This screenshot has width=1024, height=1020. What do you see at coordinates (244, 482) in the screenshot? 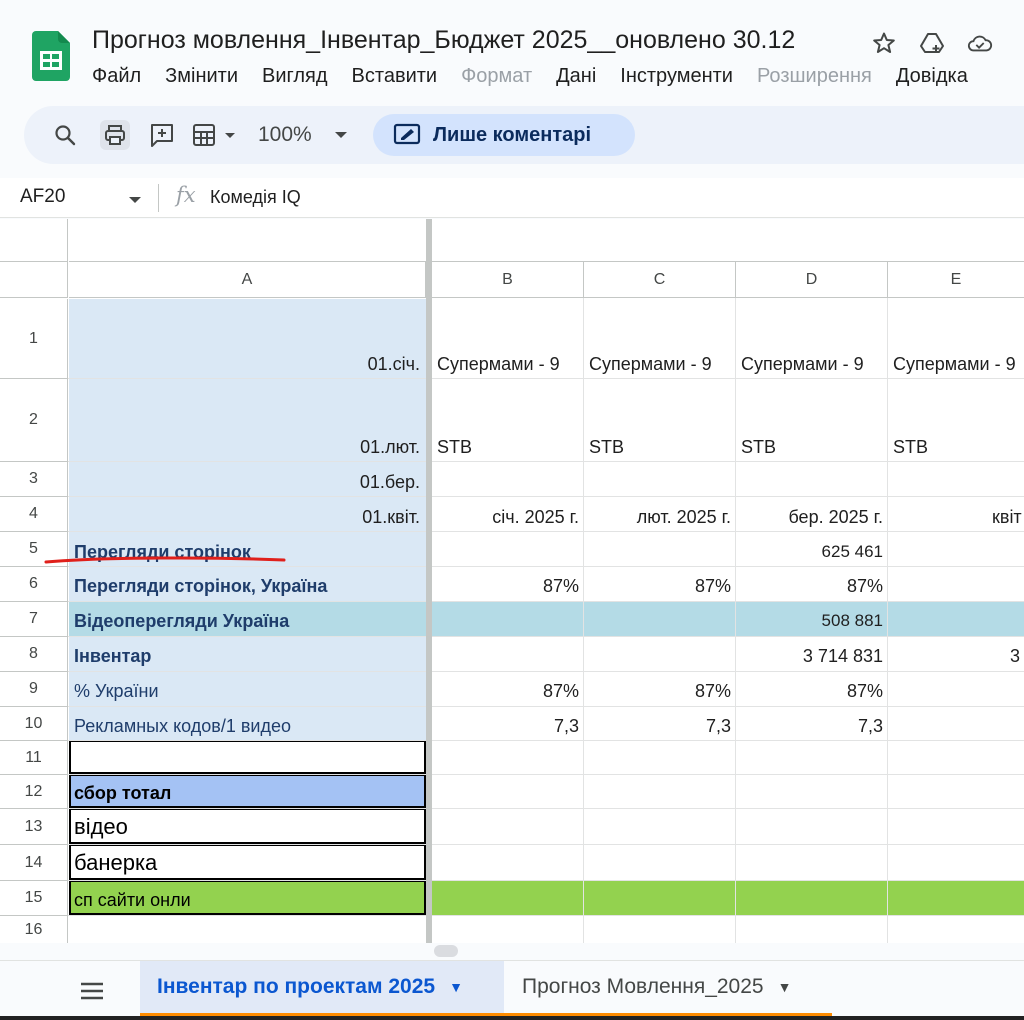
I see `cell-a3: 01.бер.` at bounding box center [244, 482].